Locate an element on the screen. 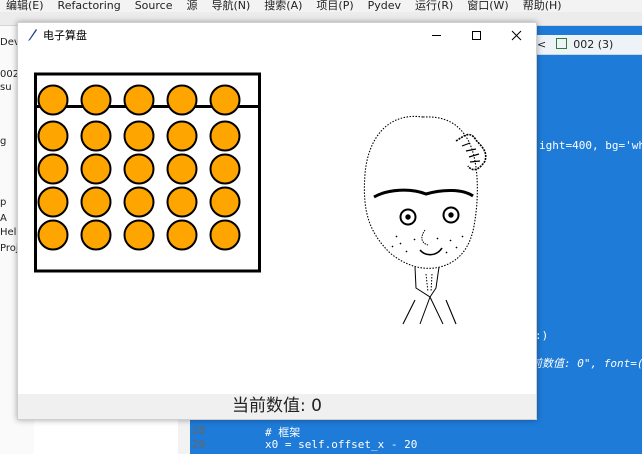 The height and width of the screenshot is (454, 642). ide-menu-item: 搜索(A) is located at coordinates (283, 6).